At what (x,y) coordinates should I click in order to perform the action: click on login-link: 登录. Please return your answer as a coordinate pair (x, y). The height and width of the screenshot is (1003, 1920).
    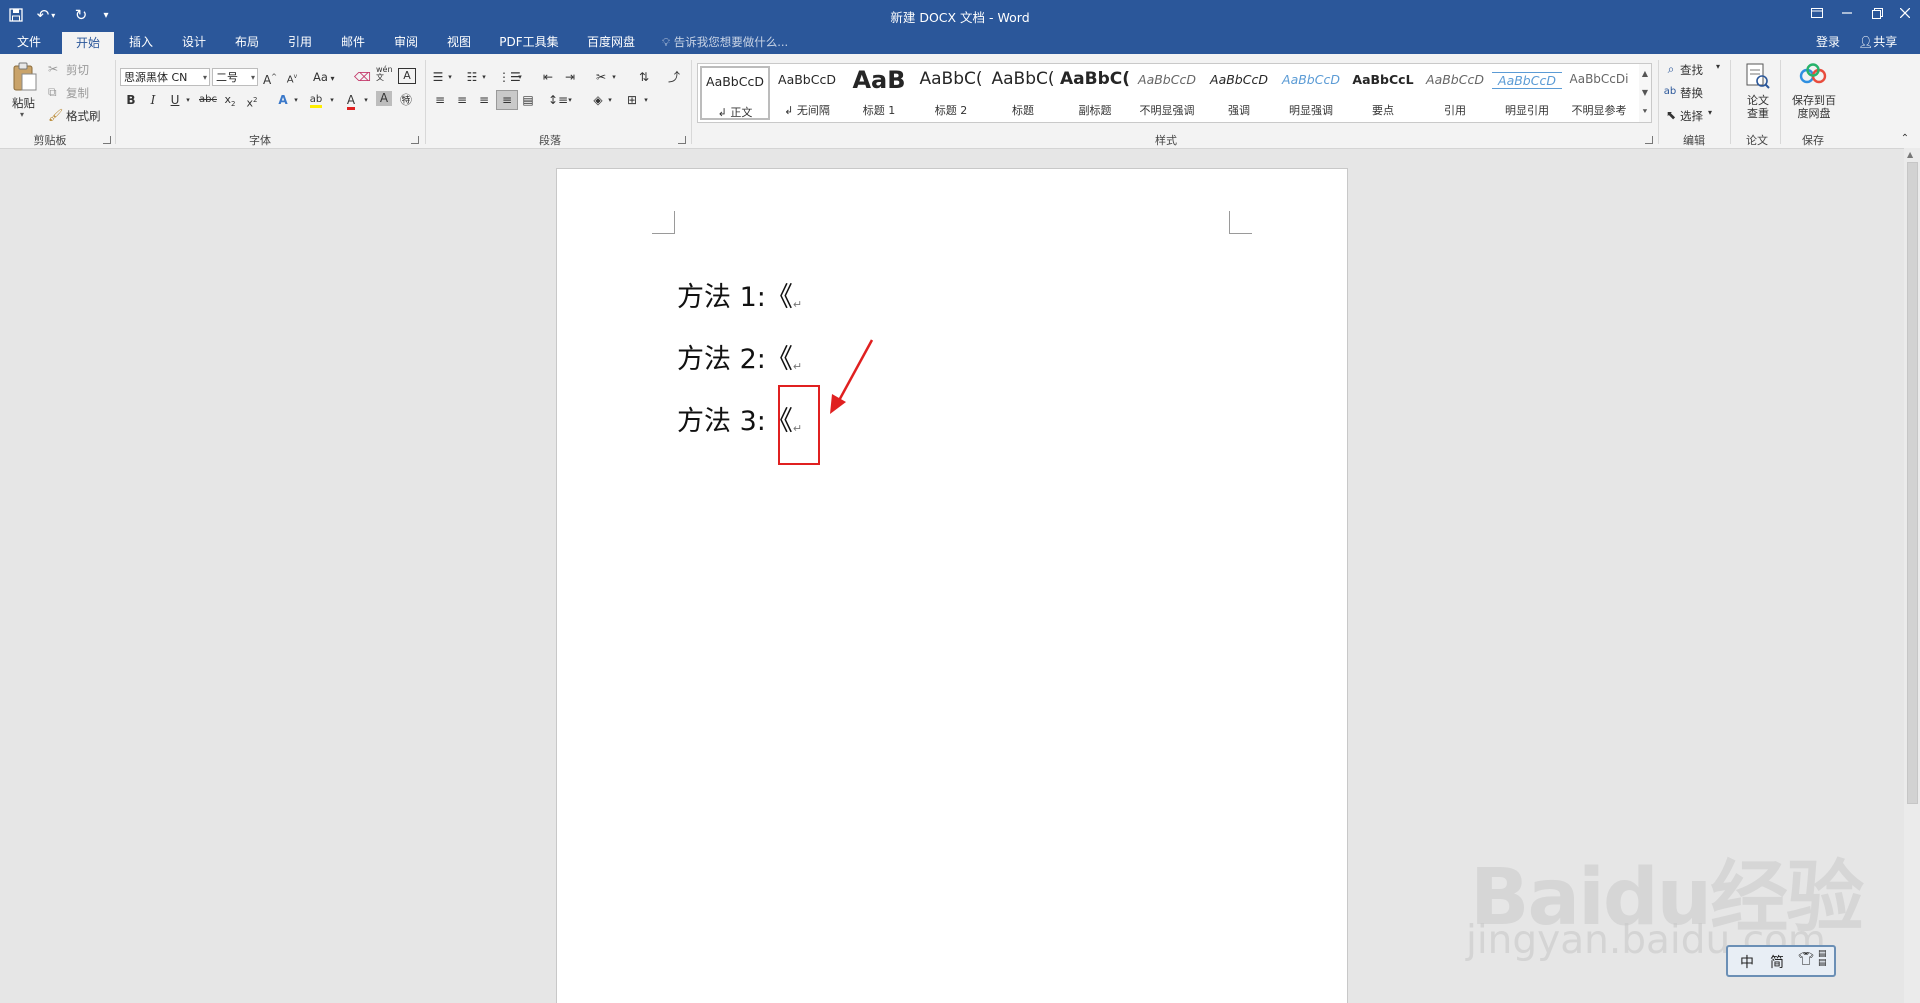
    Looking at the image, I should click on (1828, 42).